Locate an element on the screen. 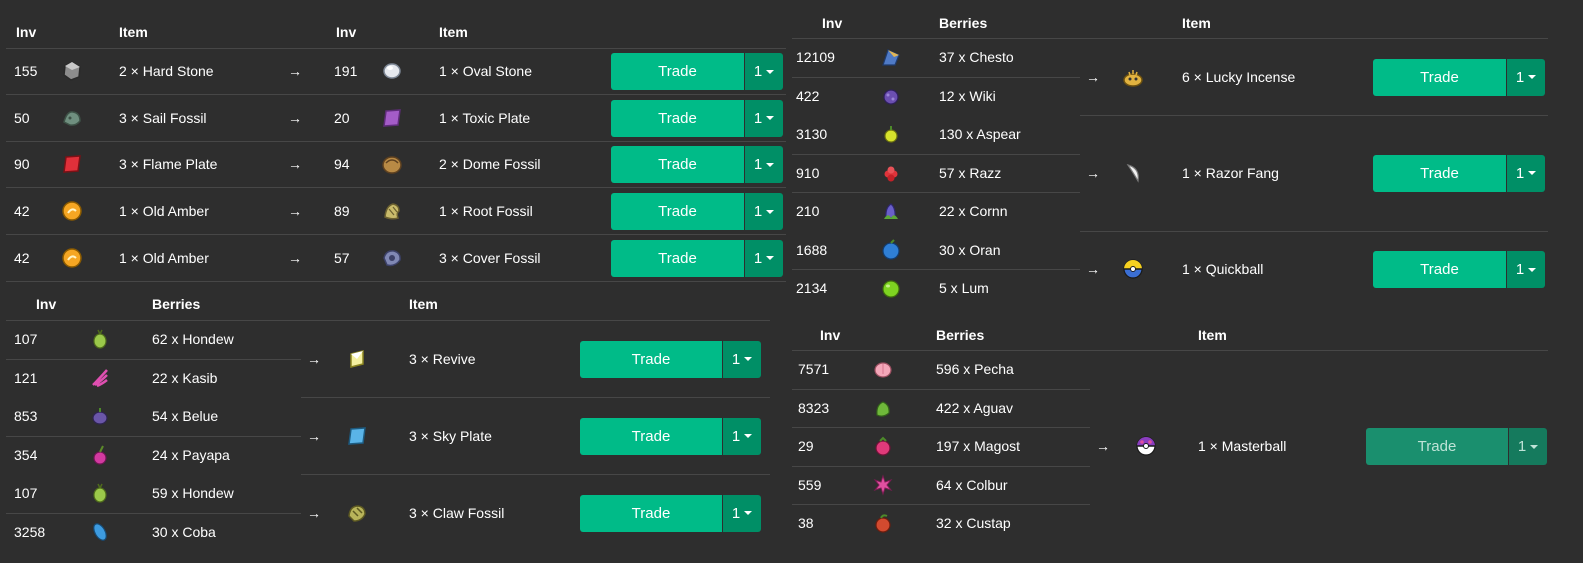  give-item: 2 × Hard Stone is located at coordinates (166, 71).